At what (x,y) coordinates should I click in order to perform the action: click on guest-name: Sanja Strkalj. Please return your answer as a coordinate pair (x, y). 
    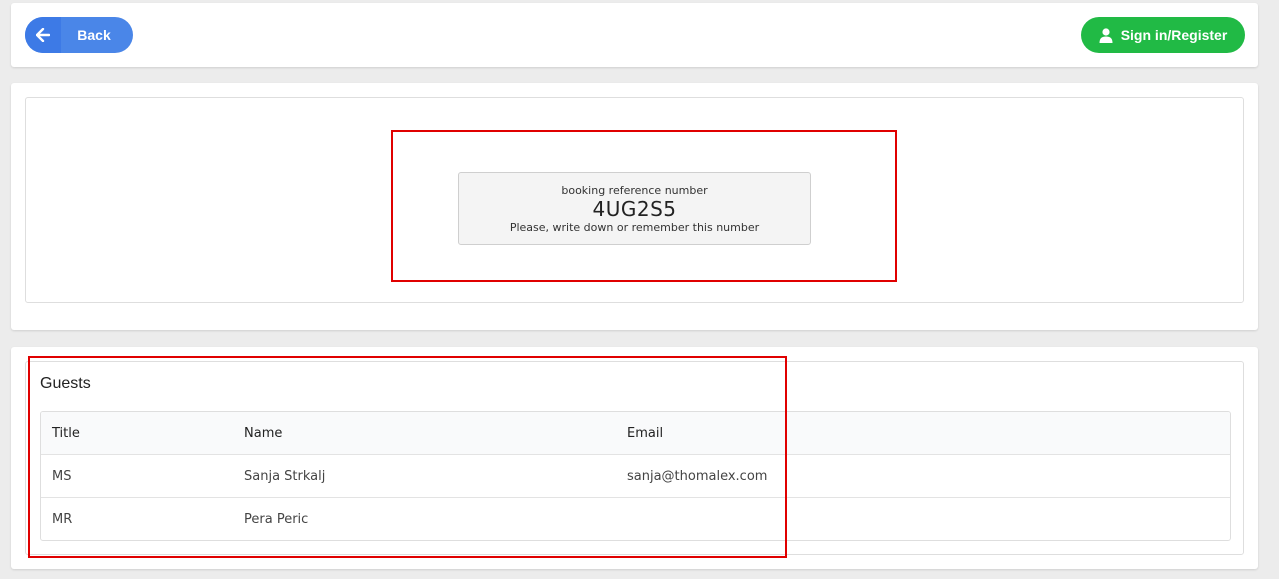
    Looking at the image, I should click on (285, 476).